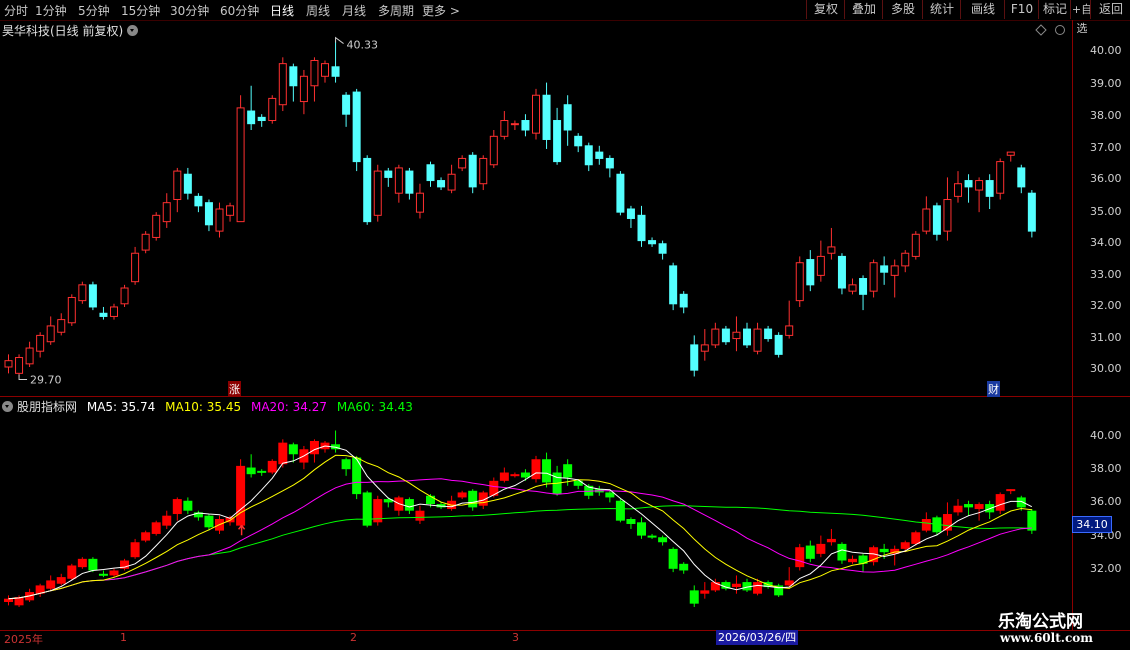  Describe the element at coordinates (318, 10) in the screenshot. I see `period-tab-weekly: 周线` at that location.